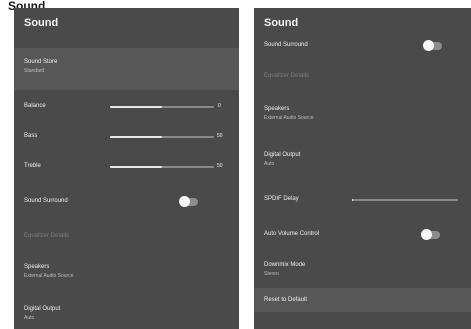  I want to click on bass-item: Bass 50, so click(126, 137).